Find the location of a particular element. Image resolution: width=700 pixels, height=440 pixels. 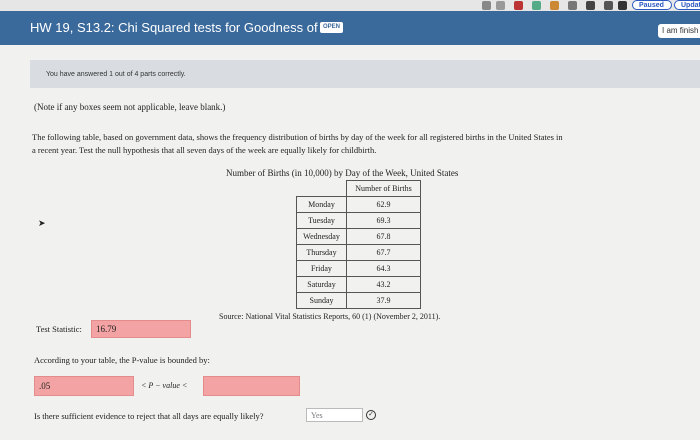

table-row: Saturday 43.2 is located at coordinates (358, 284).